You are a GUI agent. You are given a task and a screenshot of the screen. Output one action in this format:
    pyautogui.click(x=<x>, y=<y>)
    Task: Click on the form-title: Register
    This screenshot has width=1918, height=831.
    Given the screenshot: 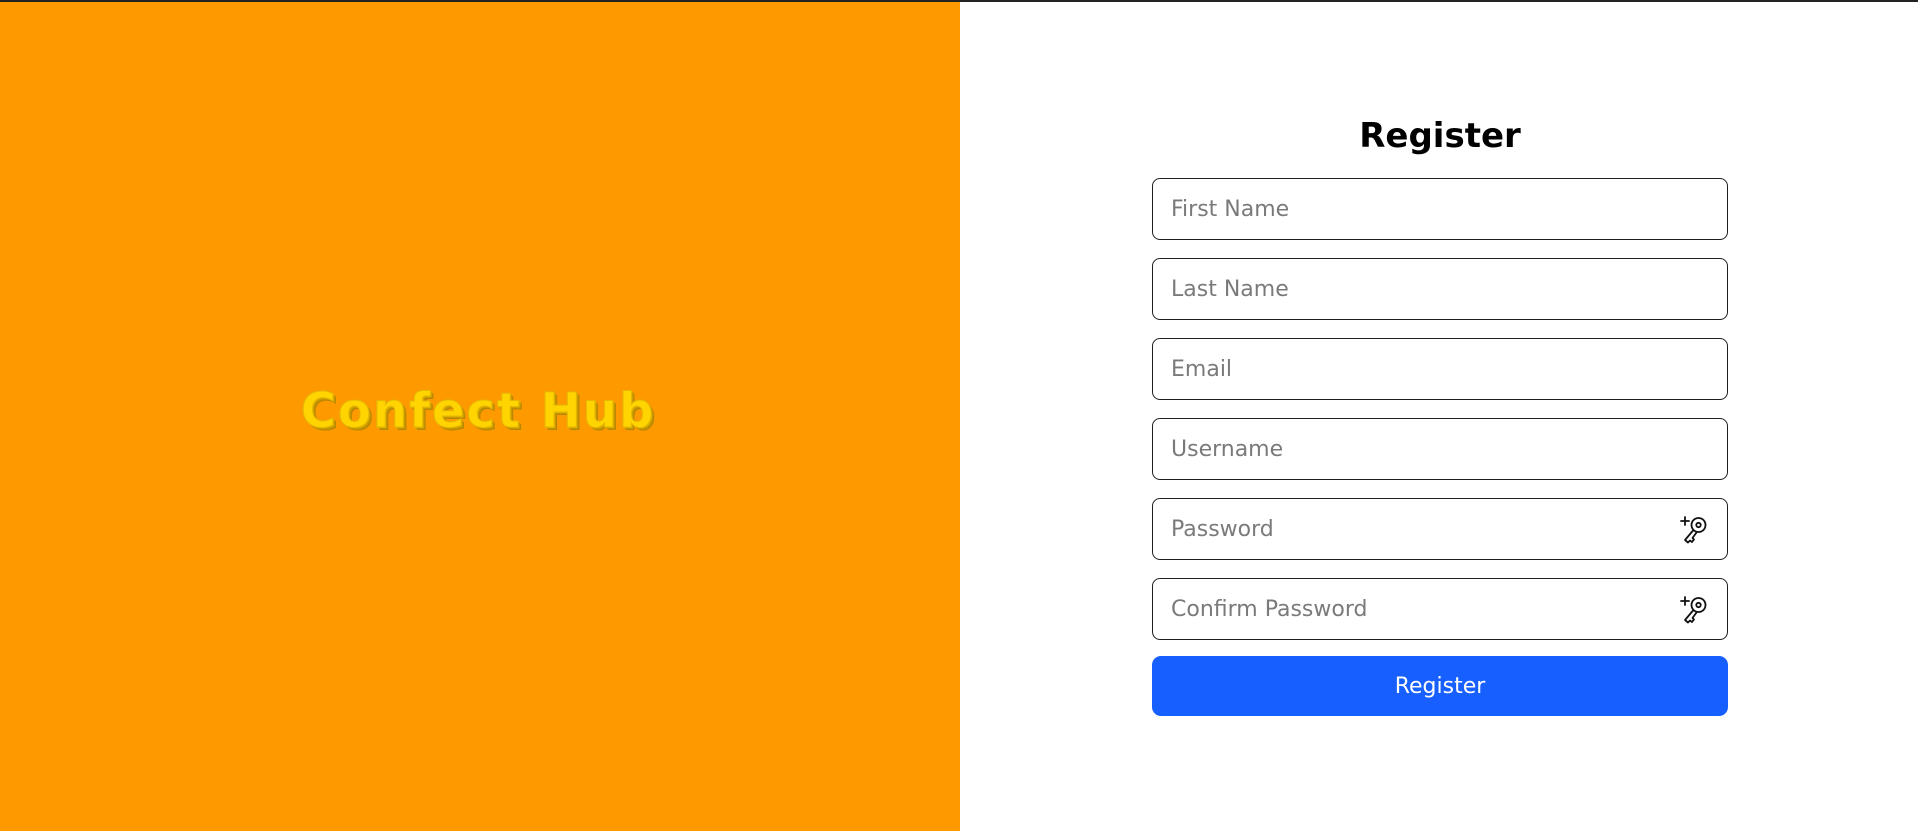 What is the action you would take?
    pyautogui.click(x=1440, y=136)
    